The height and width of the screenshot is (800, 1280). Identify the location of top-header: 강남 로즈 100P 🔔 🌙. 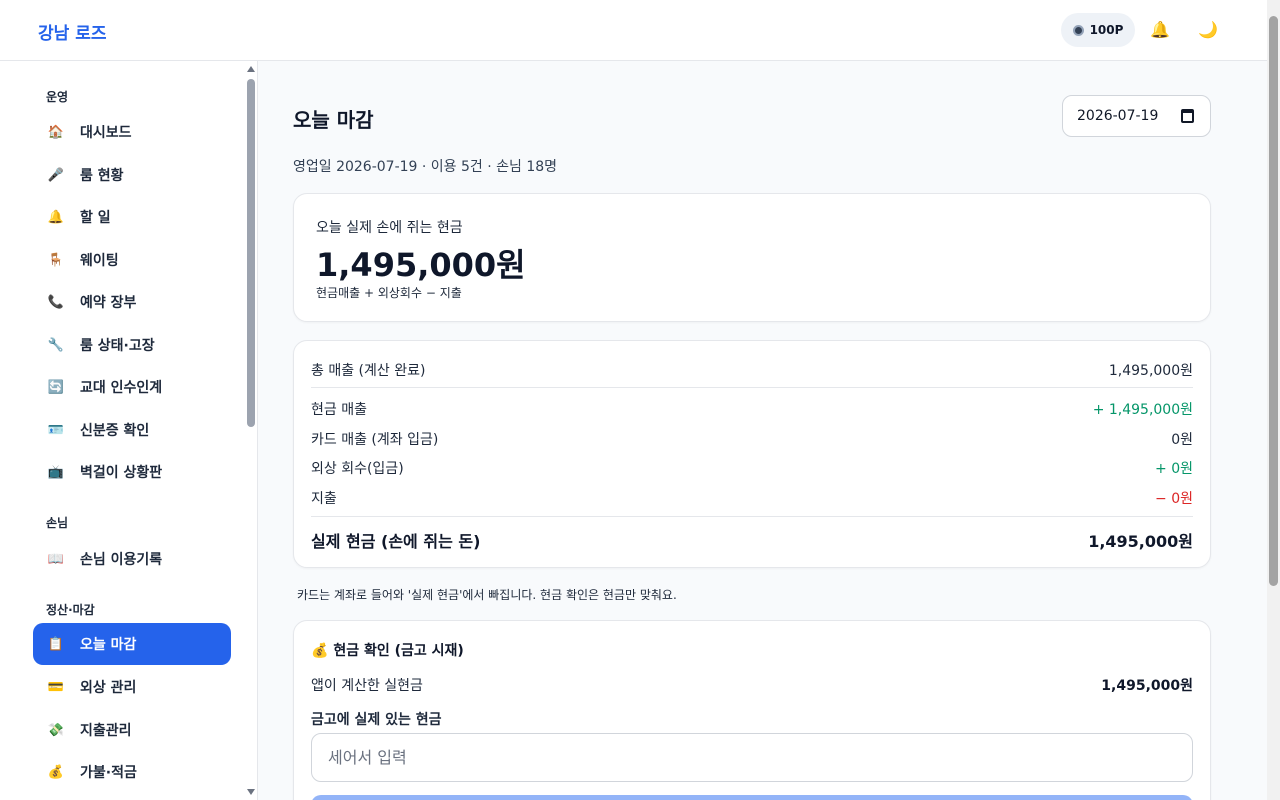
(633, 30).